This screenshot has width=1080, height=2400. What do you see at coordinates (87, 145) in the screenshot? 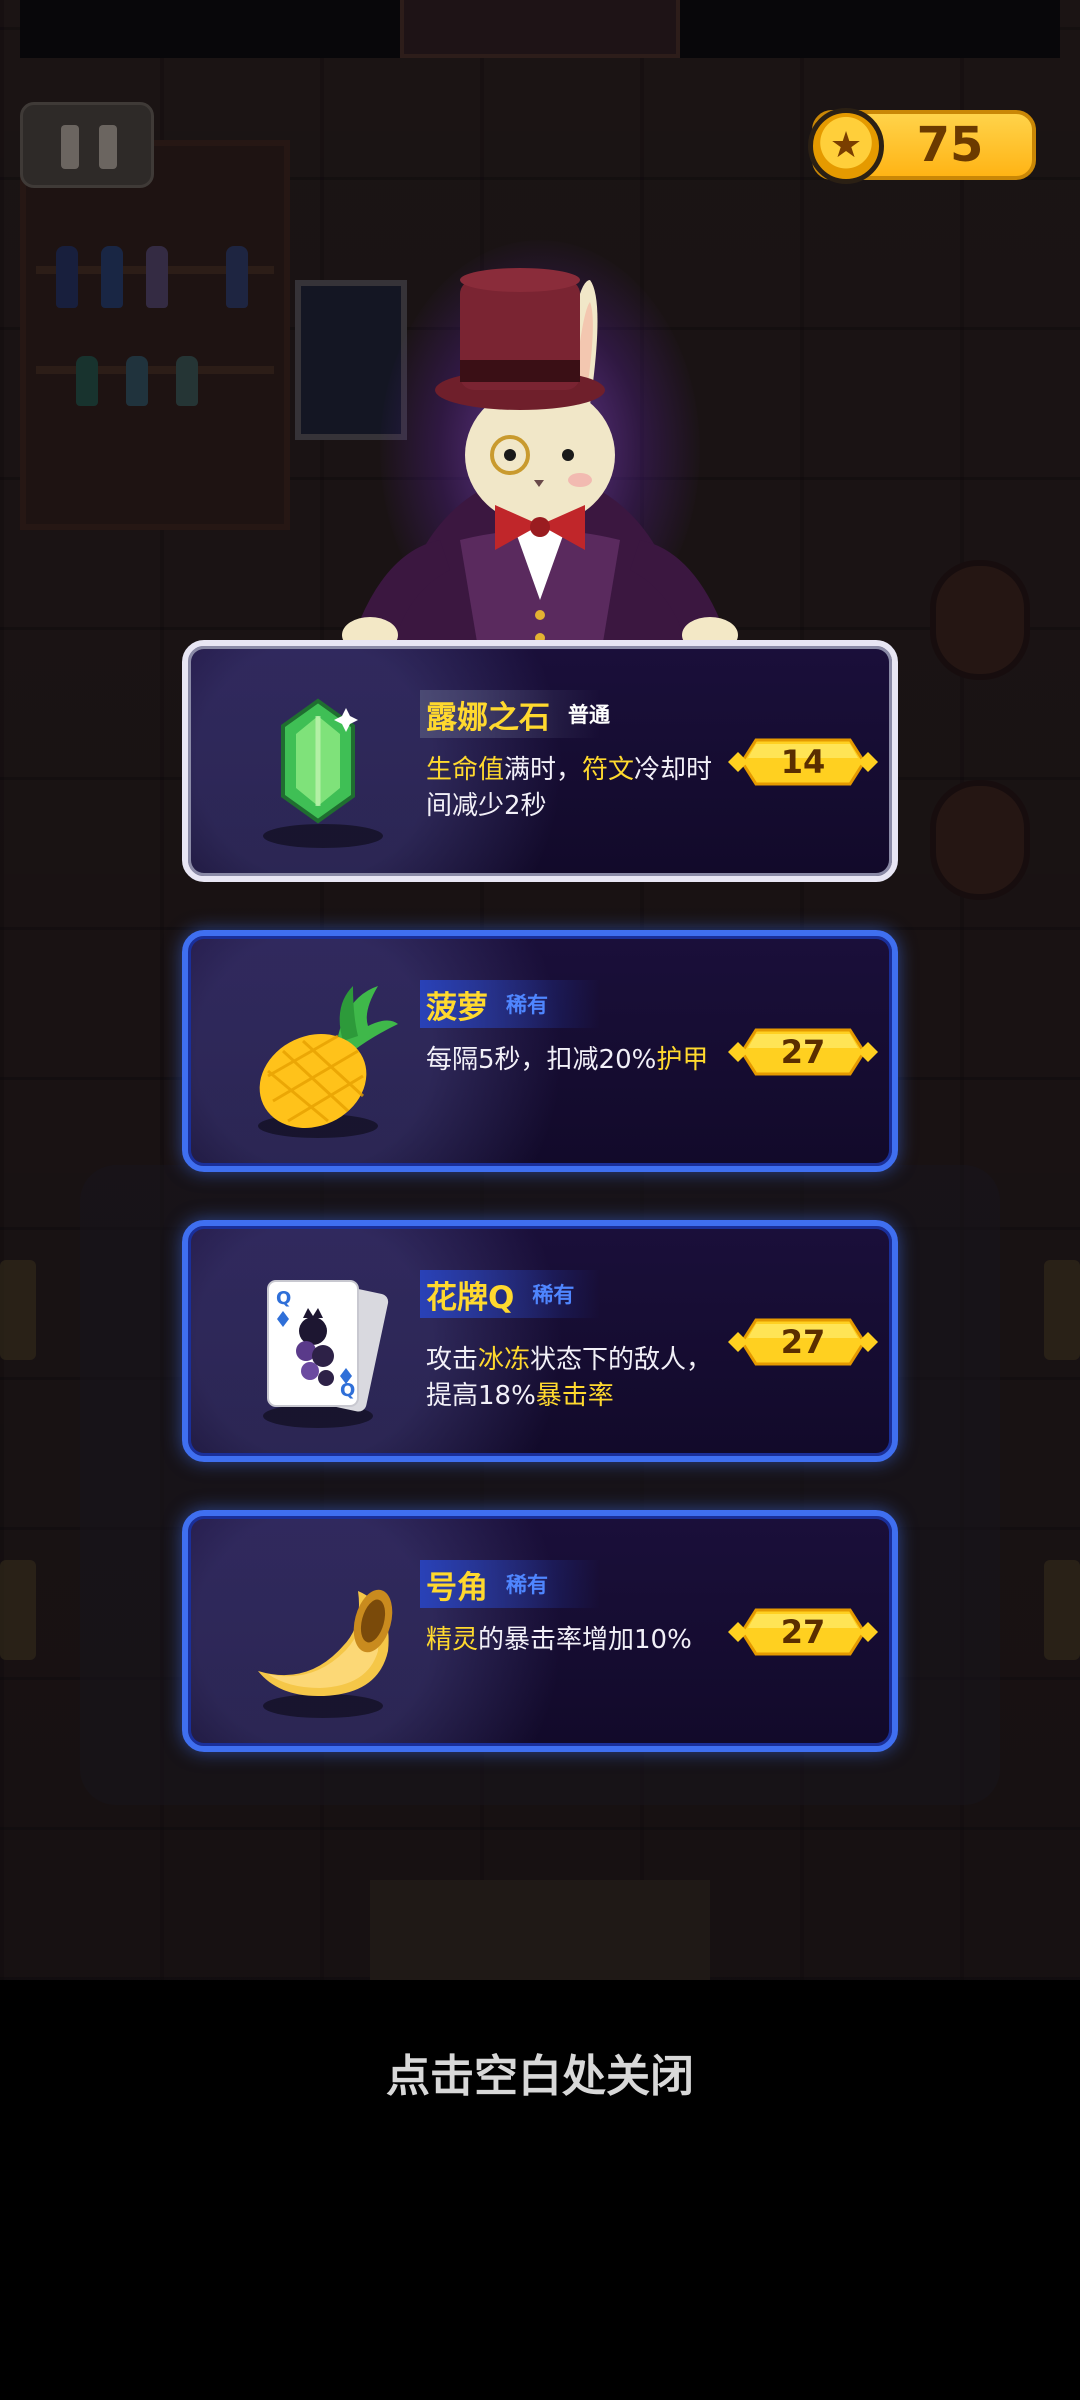
I see `pause-button` at bounding box center [87, 145].